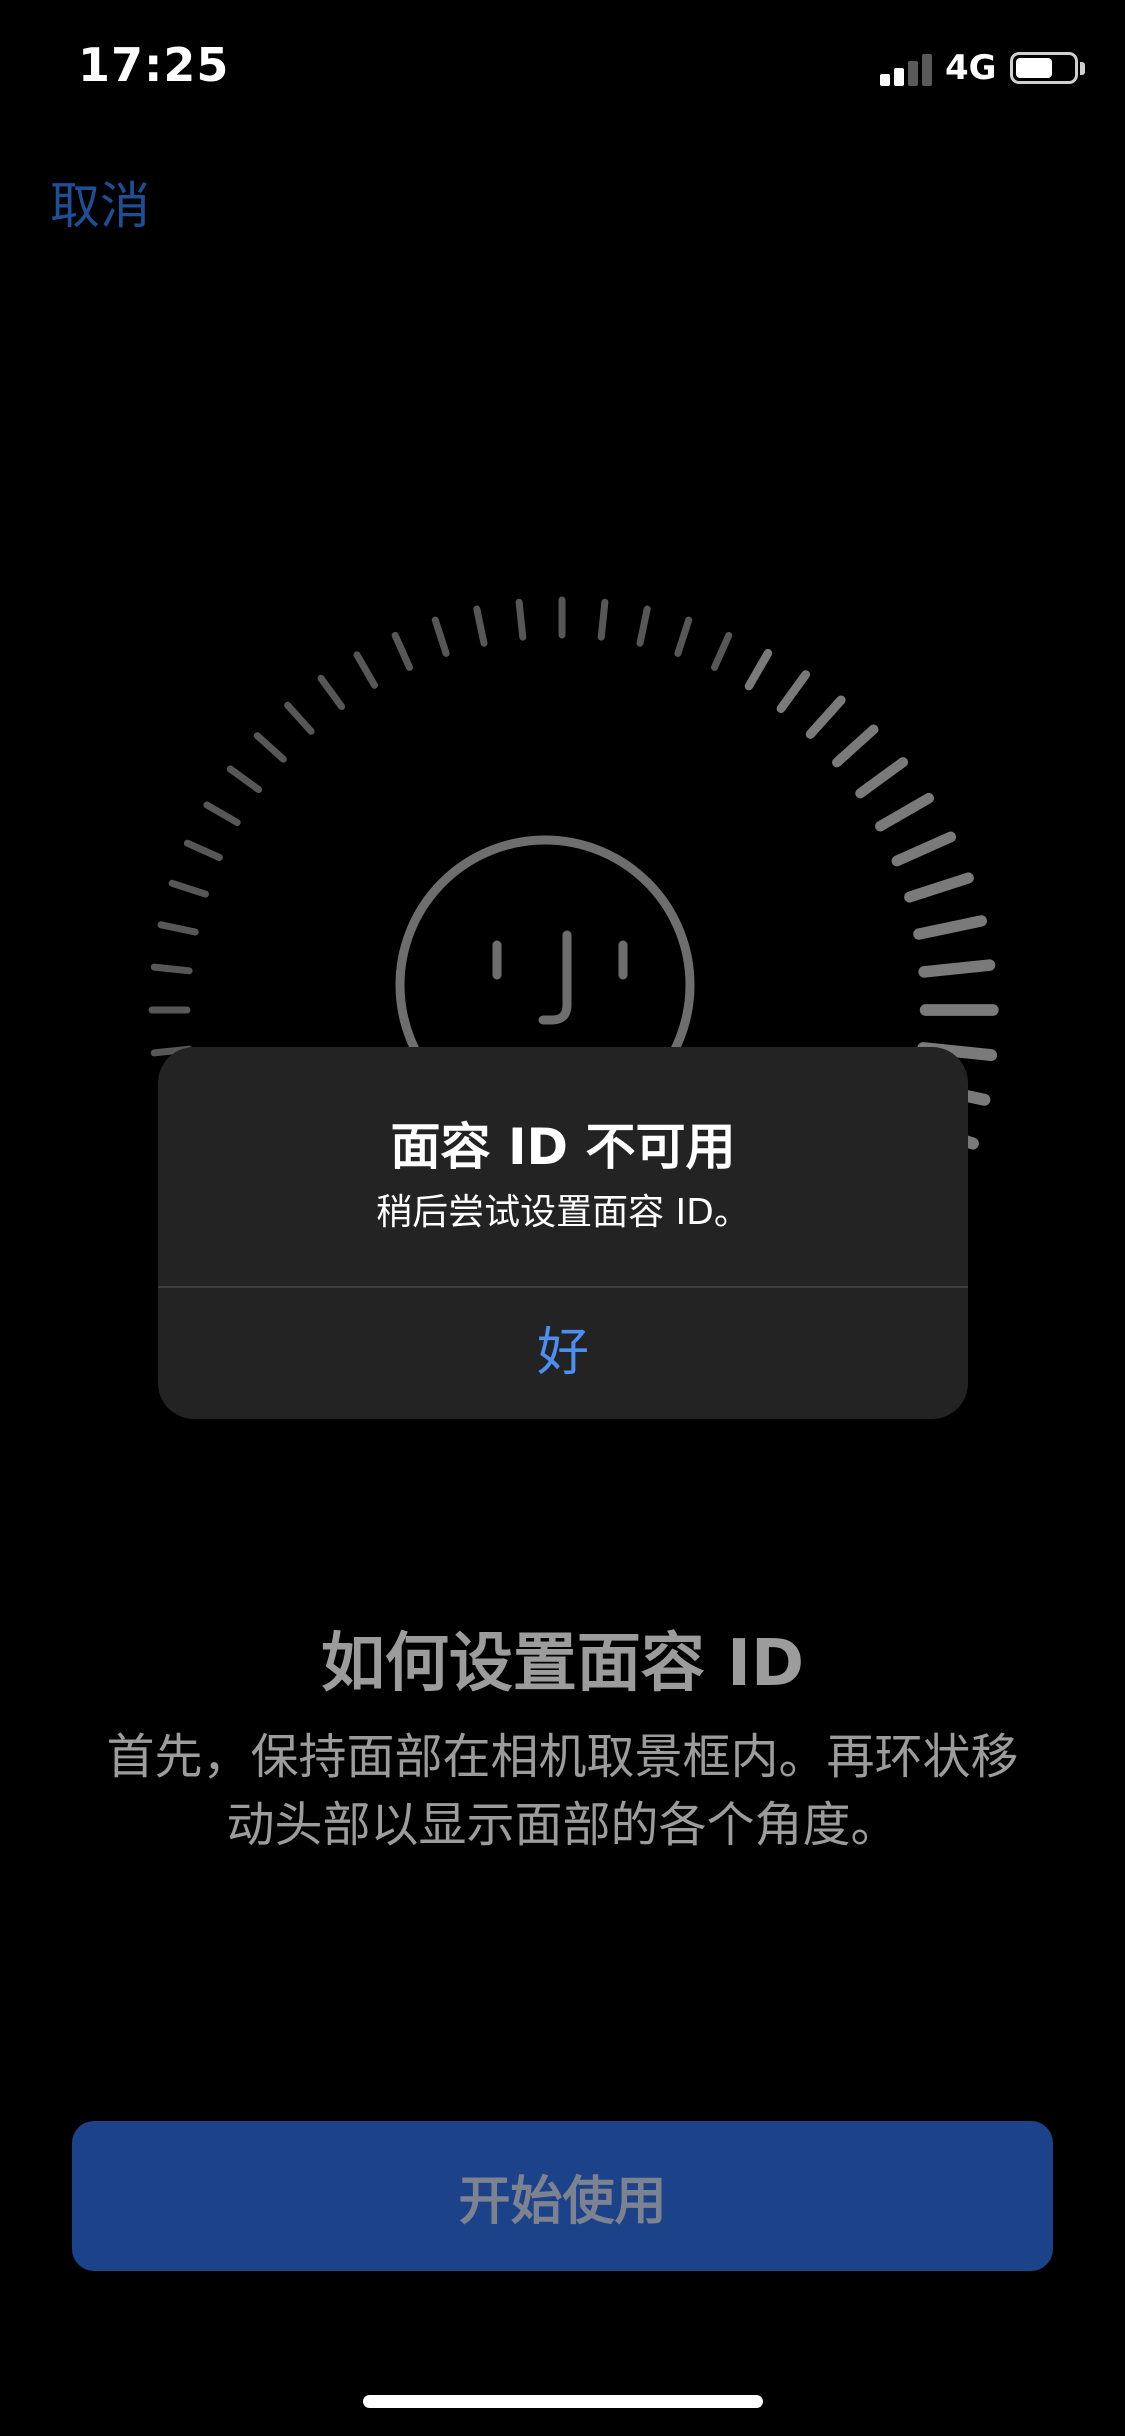 Image resolution: width=1125 pixels, height=2436 pixels. I want to click on alert-ok-button: 好, so click(563, 1353).